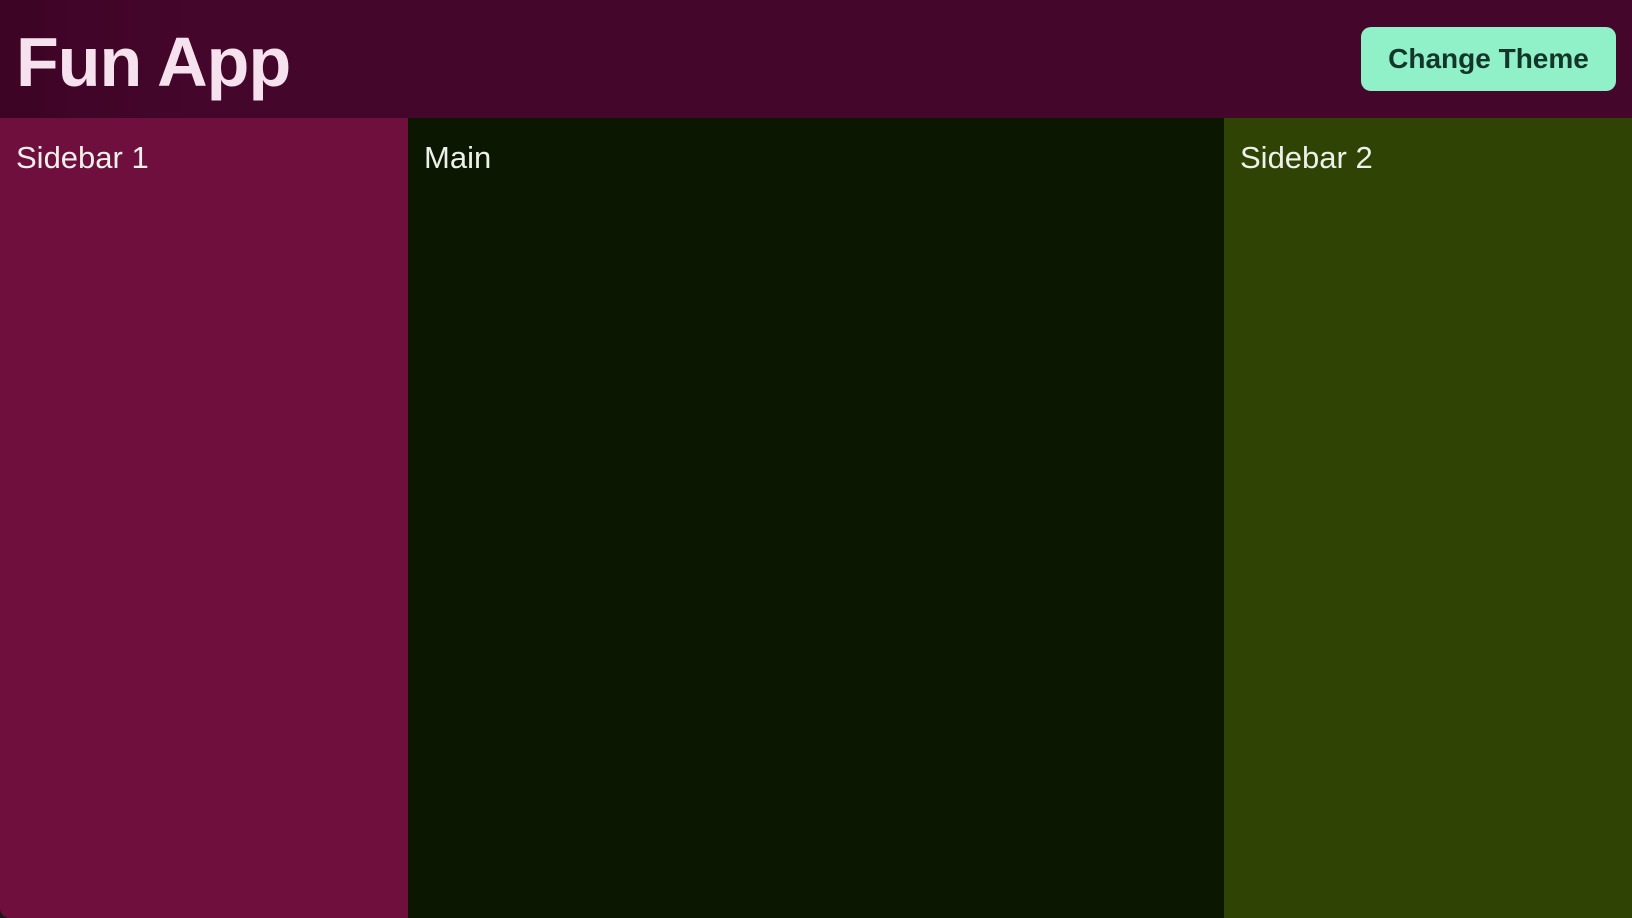 The image size is (1632, 918). Describe the element at coordinates (82, 157) in the screenshot. I see `sidebar-1-title: Sidebar 1` at that location.